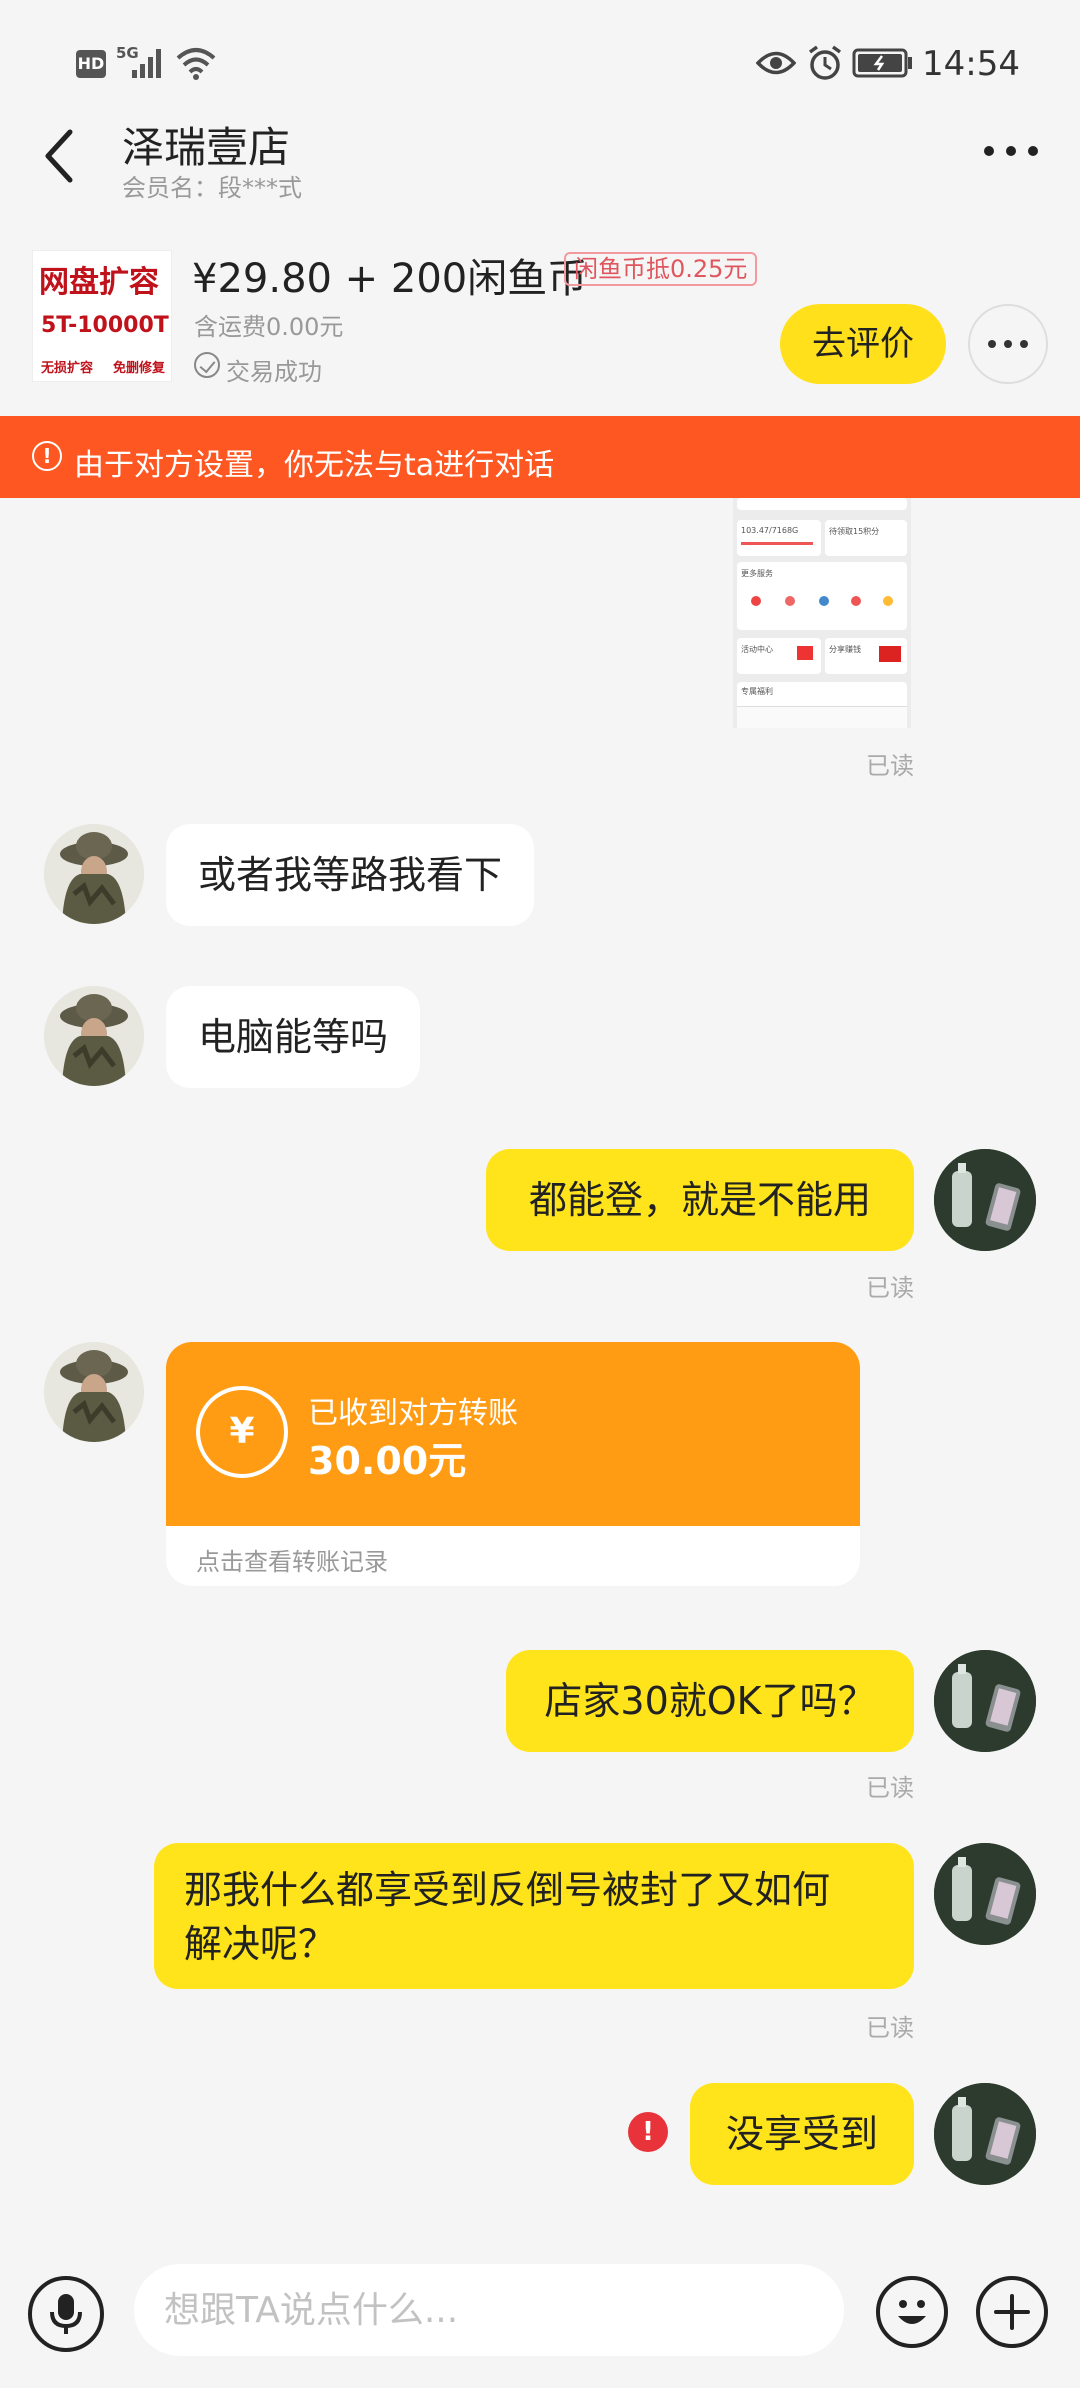 The height and width of the screenshot is (2388, 1080). I want to click on review-button: 去评价, so click(863, 344).